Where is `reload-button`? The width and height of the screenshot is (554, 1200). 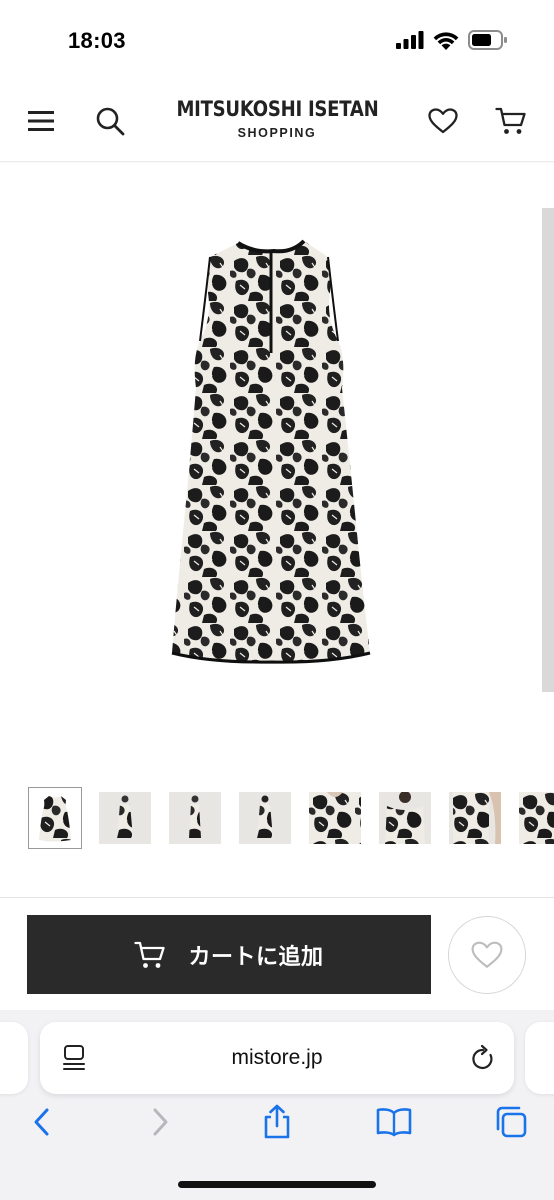 reload-button is located at coordinates (483, 1060).